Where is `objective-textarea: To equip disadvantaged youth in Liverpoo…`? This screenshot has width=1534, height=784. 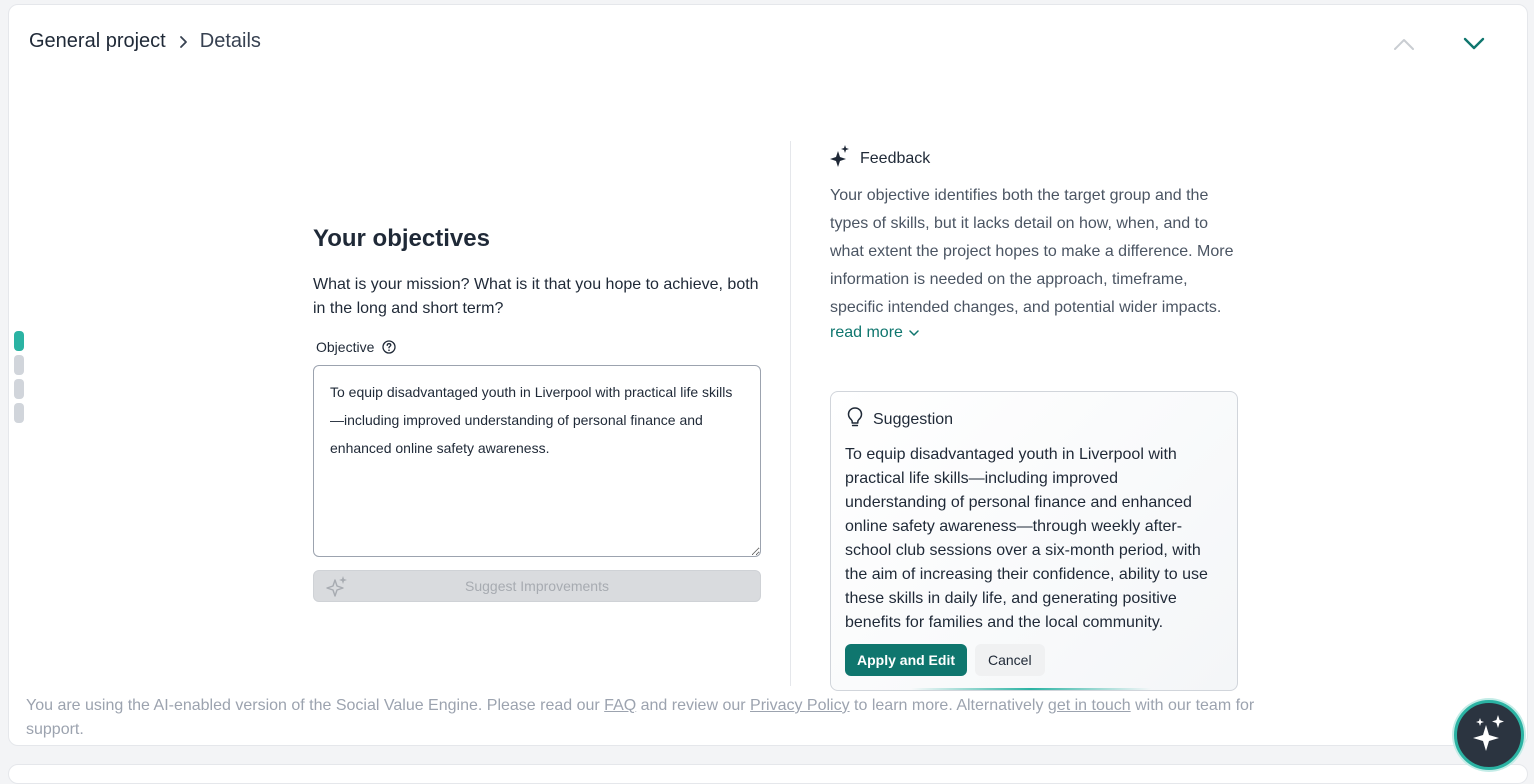 objective-textarea: To equip disadvantaged youth in Liverpoo… is located at coordinates (537, 461).